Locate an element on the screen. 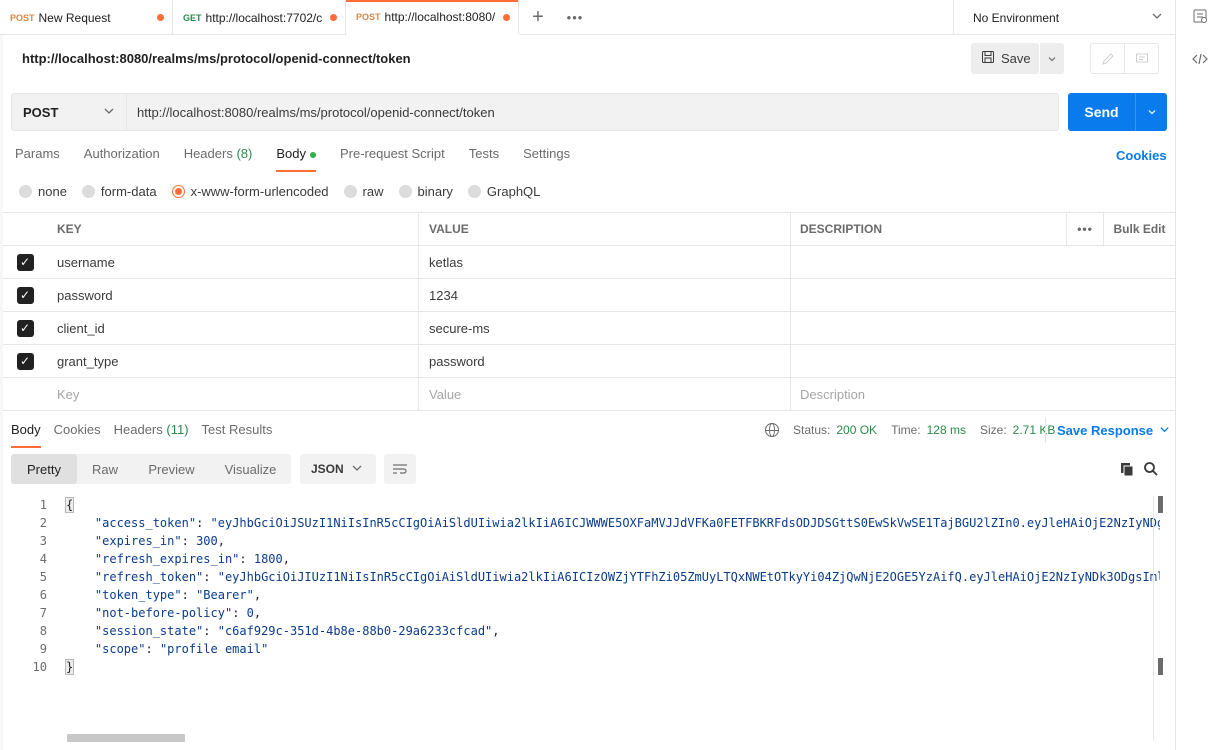 The height and width of the screenshot is (750, 1223). time-value: 128 ms is located at coordinates (946, 430).